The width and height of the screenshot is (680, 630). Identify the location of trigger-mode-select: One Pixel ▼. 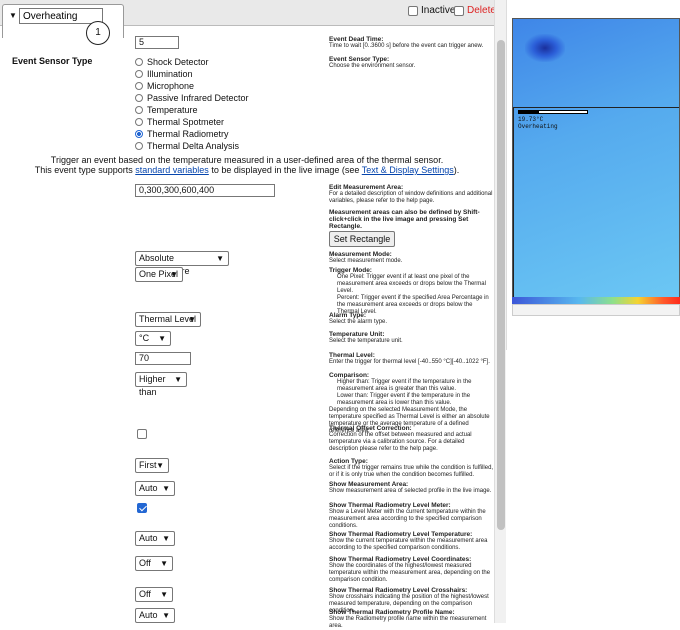
(159, 274).